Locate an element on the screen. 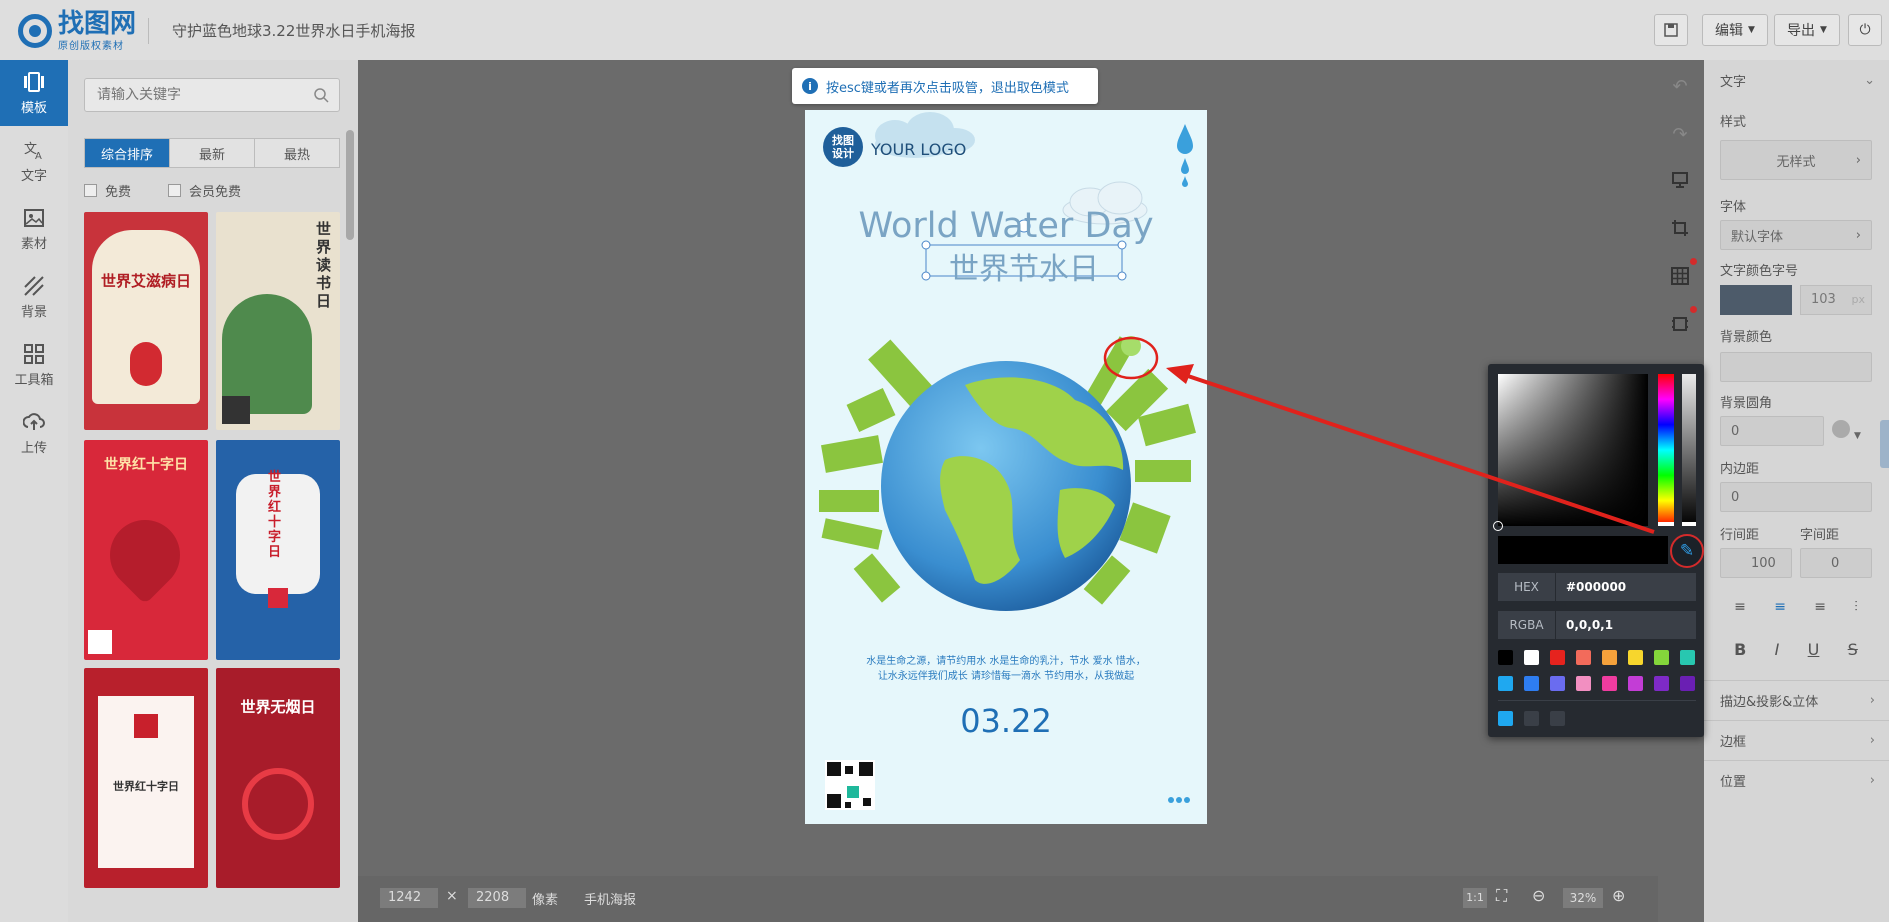 This screenshot has height=922, width=1889. zoom-actual-size-button: 1:1 is located at coordinates (1475, 898).